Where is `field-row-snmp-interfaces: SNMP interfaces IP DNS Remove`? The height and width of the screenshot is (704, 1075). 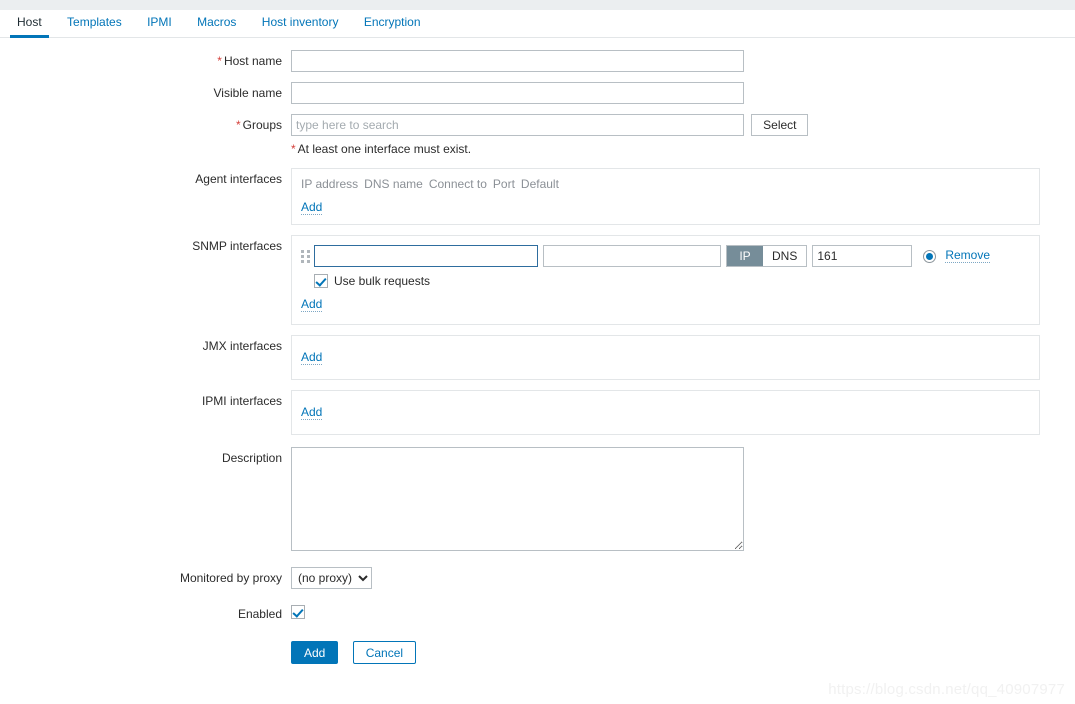
field-row-snmp-interfaces: SNMP interfaces IP DNS Remove is located at coordinates (537, 280).